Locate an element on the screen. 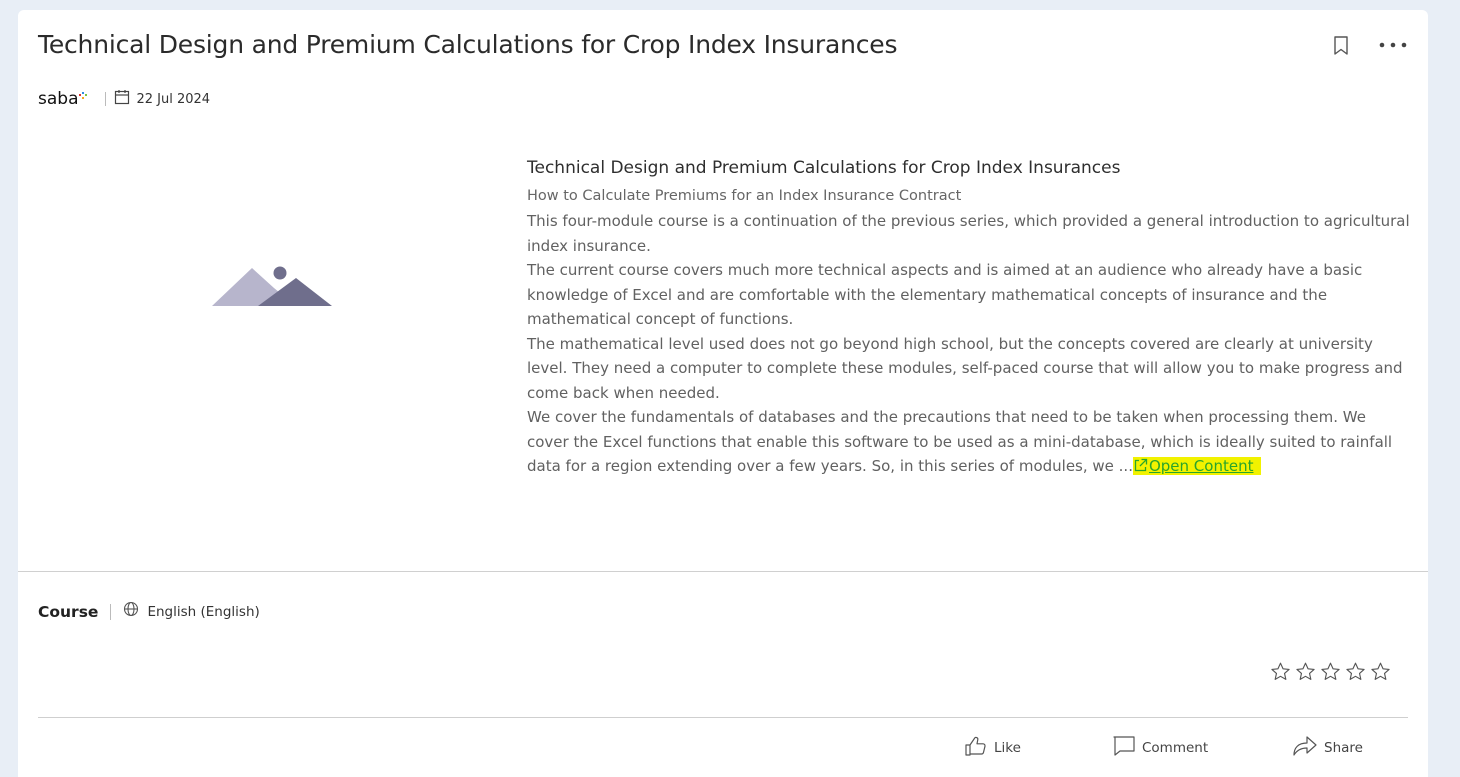  comment-button: Comment is located at coordinates (1160, 748).